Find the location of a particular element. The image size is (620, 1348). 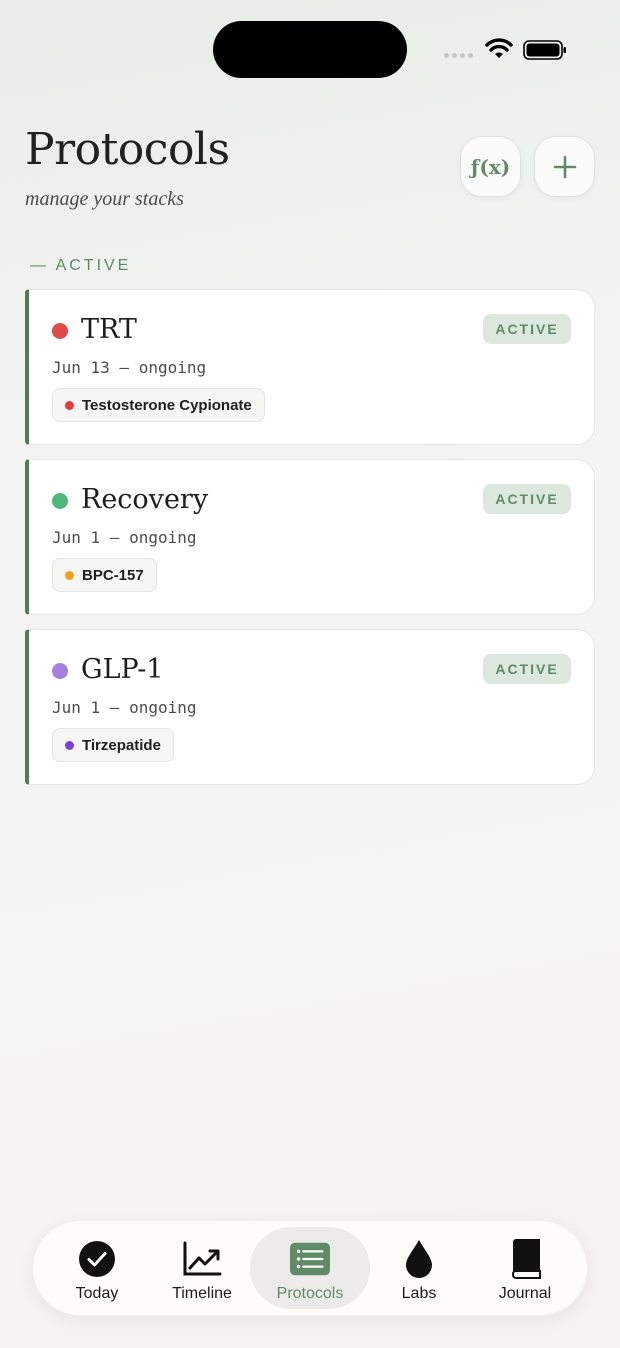

protocol-dates: Jun 13 — ongoing is located at coordinates (129, 367).